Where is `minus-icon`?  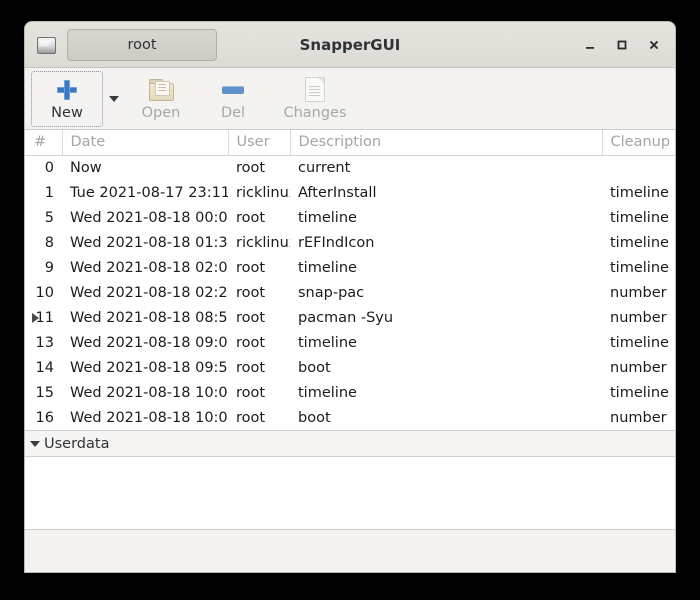 minus-icon is located at coordinates (233, 90).